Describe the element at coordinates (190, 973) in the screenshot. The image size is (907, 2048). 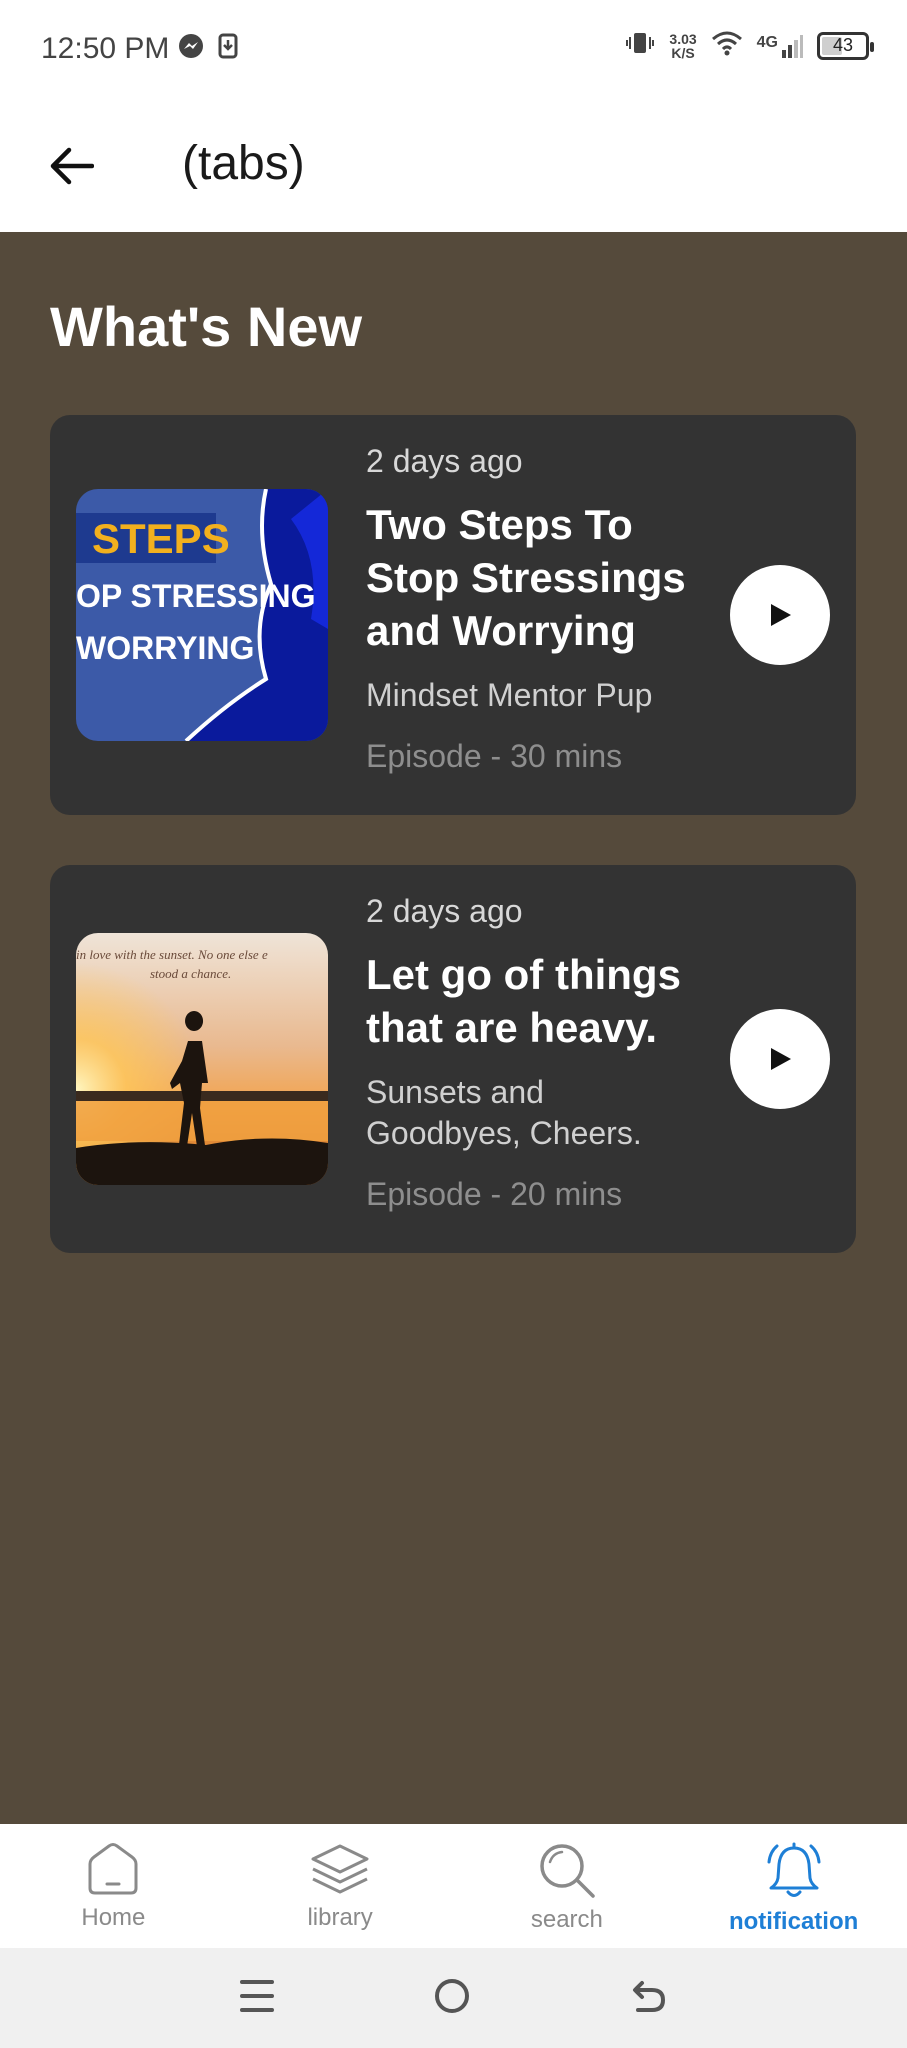
I see `thumbnail-text: stood a chance.` at that location.